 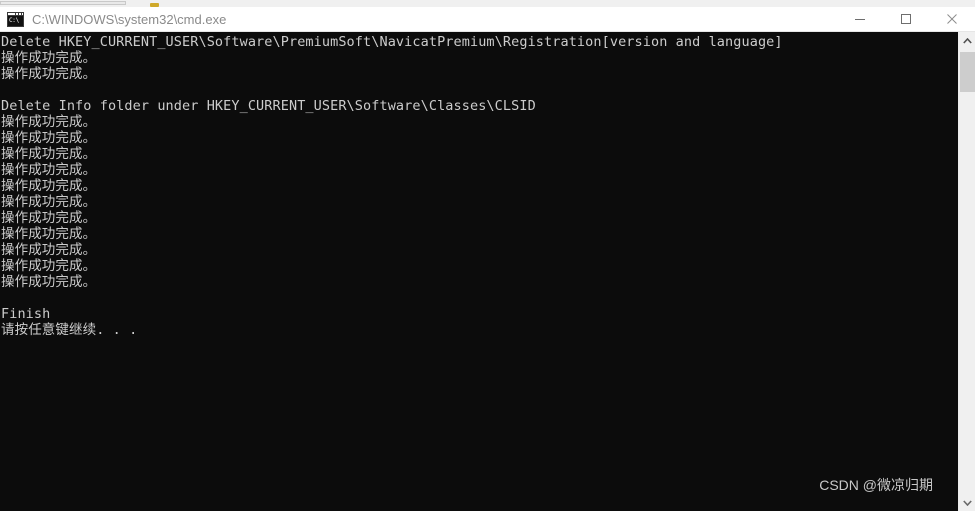 I want to click on scroll-down-arrow, so click(x=967, y=502).